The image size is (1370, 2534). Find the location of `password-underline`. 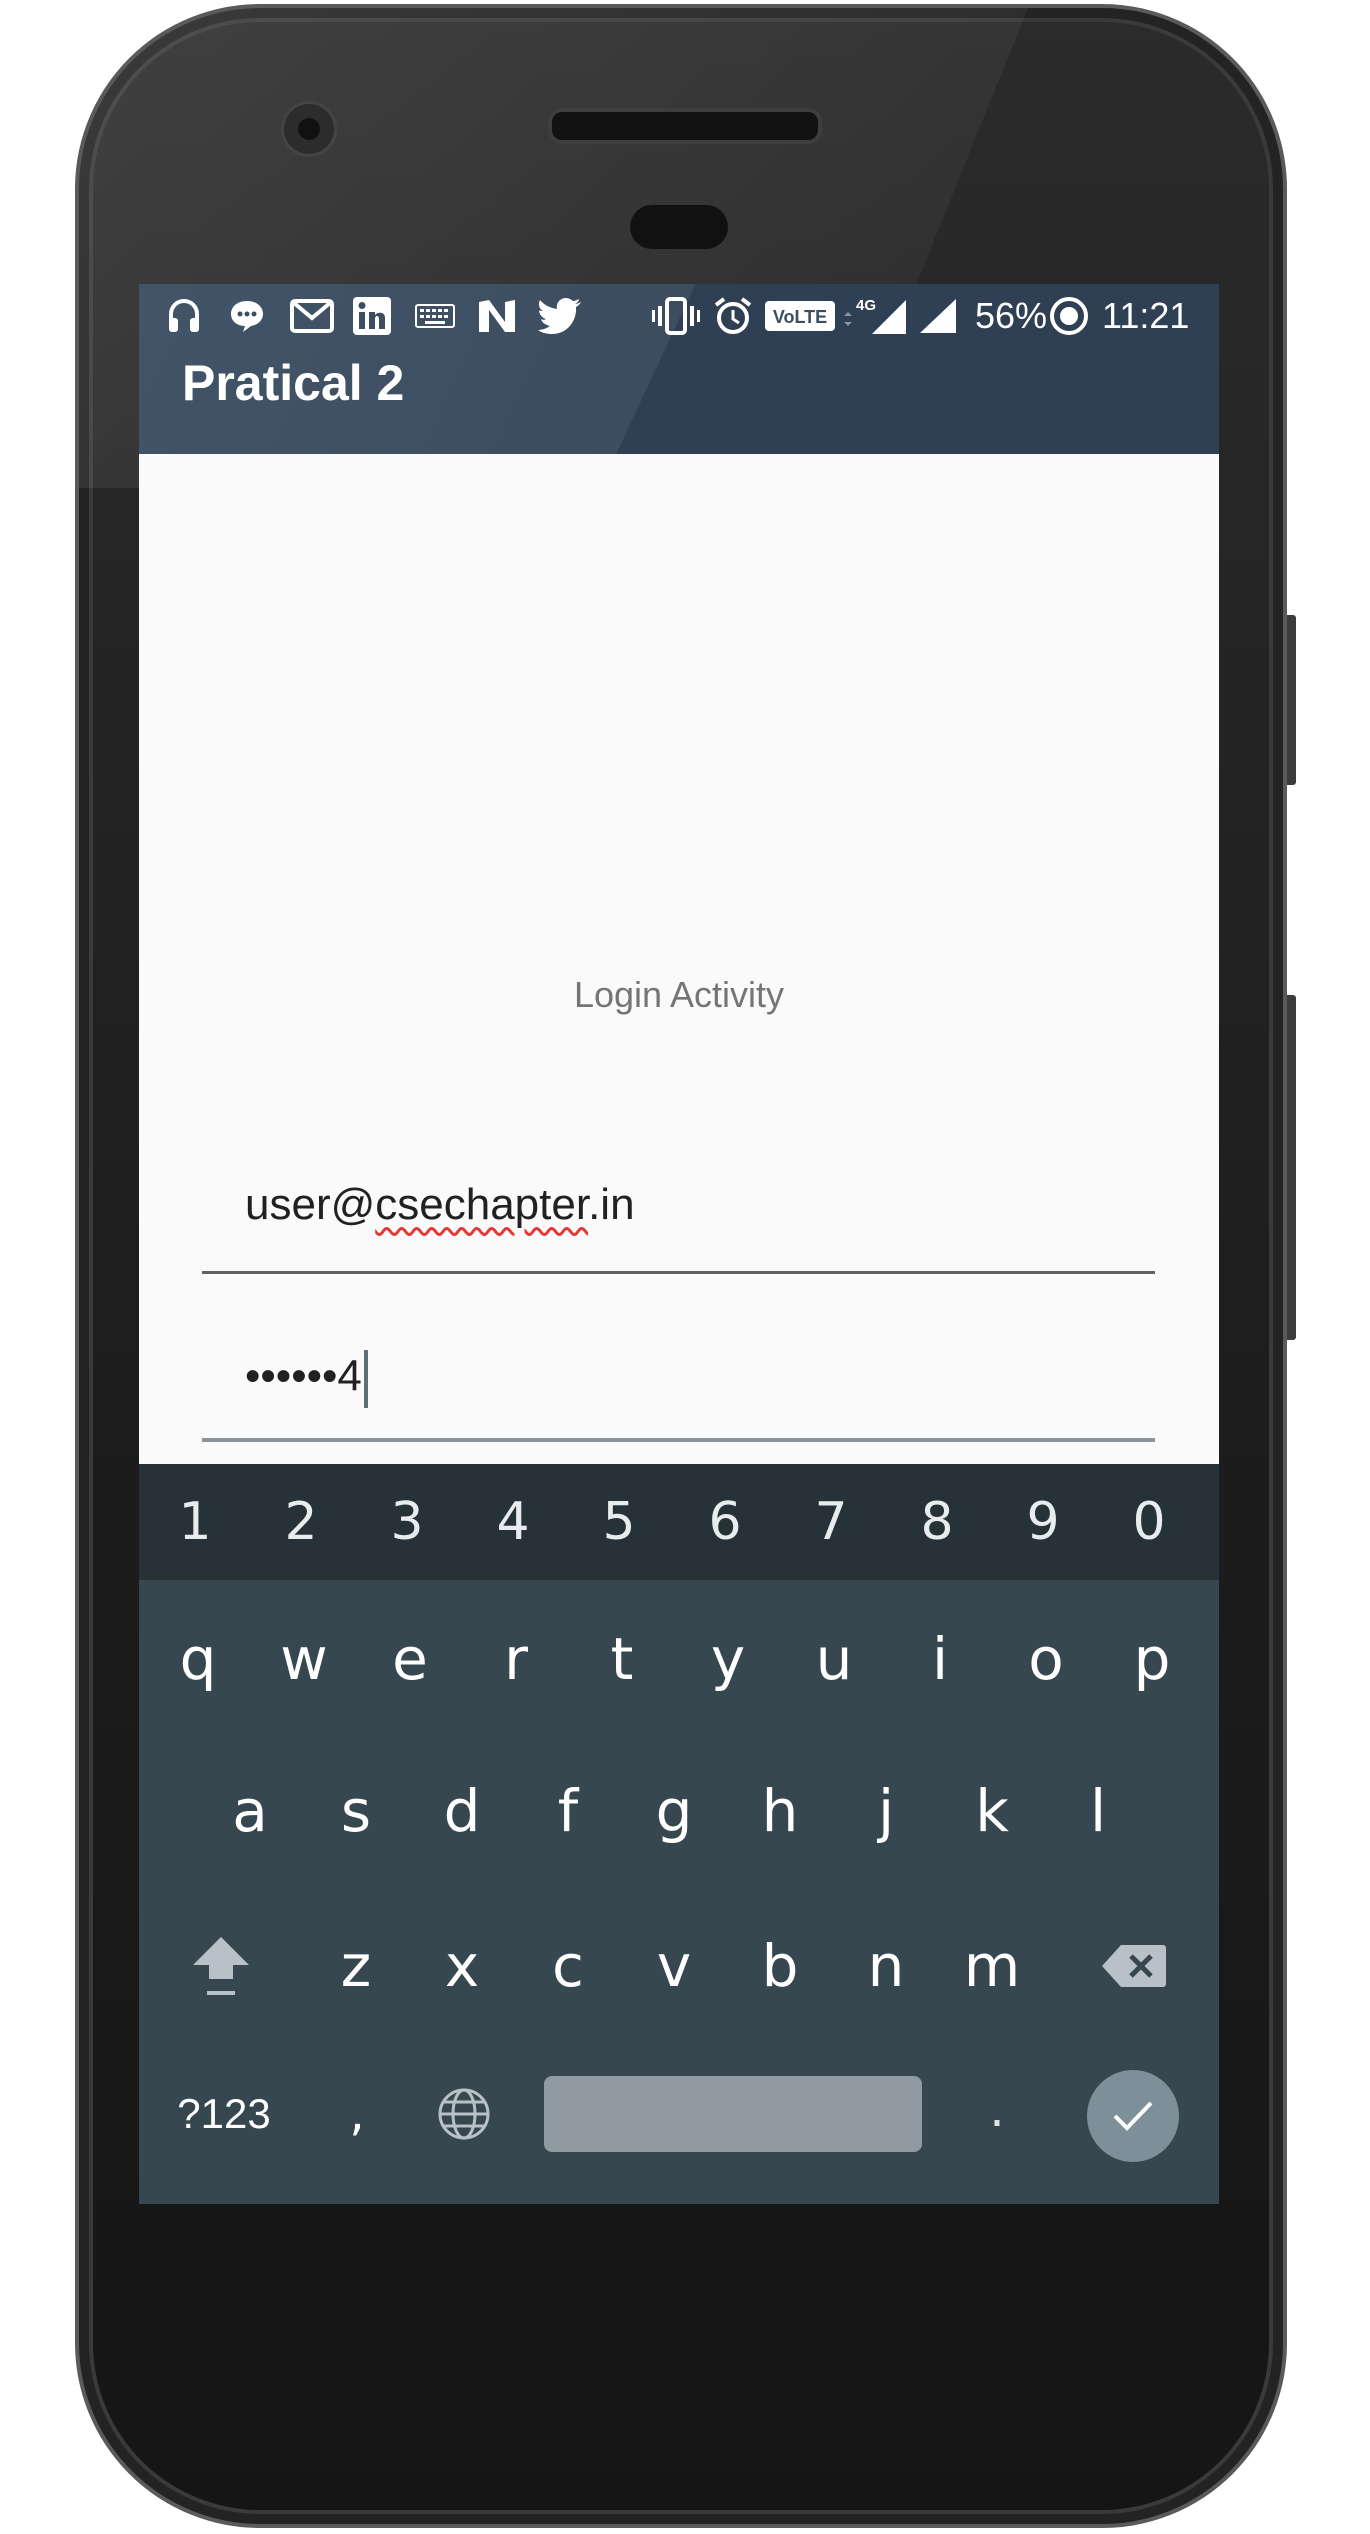

password-underline is located at coordinates (678, 1440).